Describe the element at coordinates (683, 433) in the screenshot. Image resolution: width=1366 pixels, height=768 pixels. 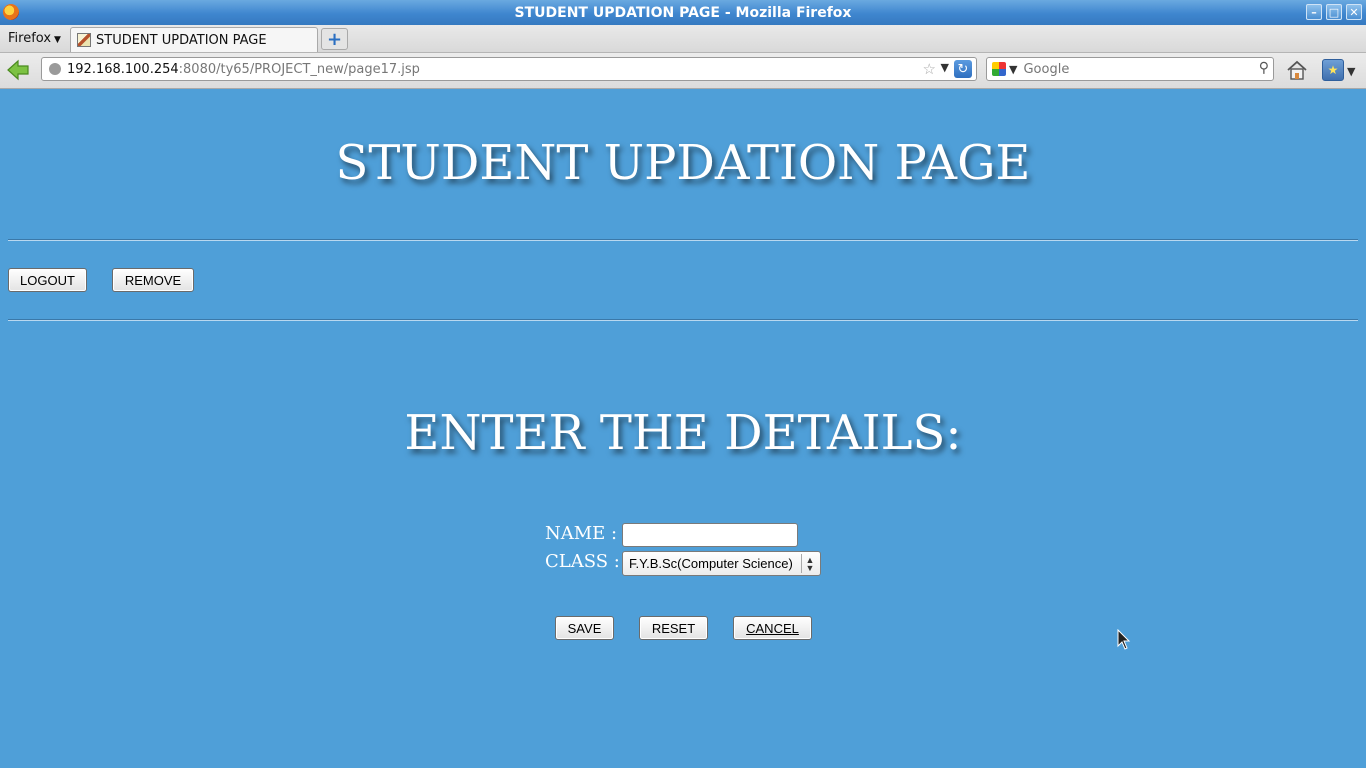
I see `details-heading: ENTER THE DETAILS:` at that location.